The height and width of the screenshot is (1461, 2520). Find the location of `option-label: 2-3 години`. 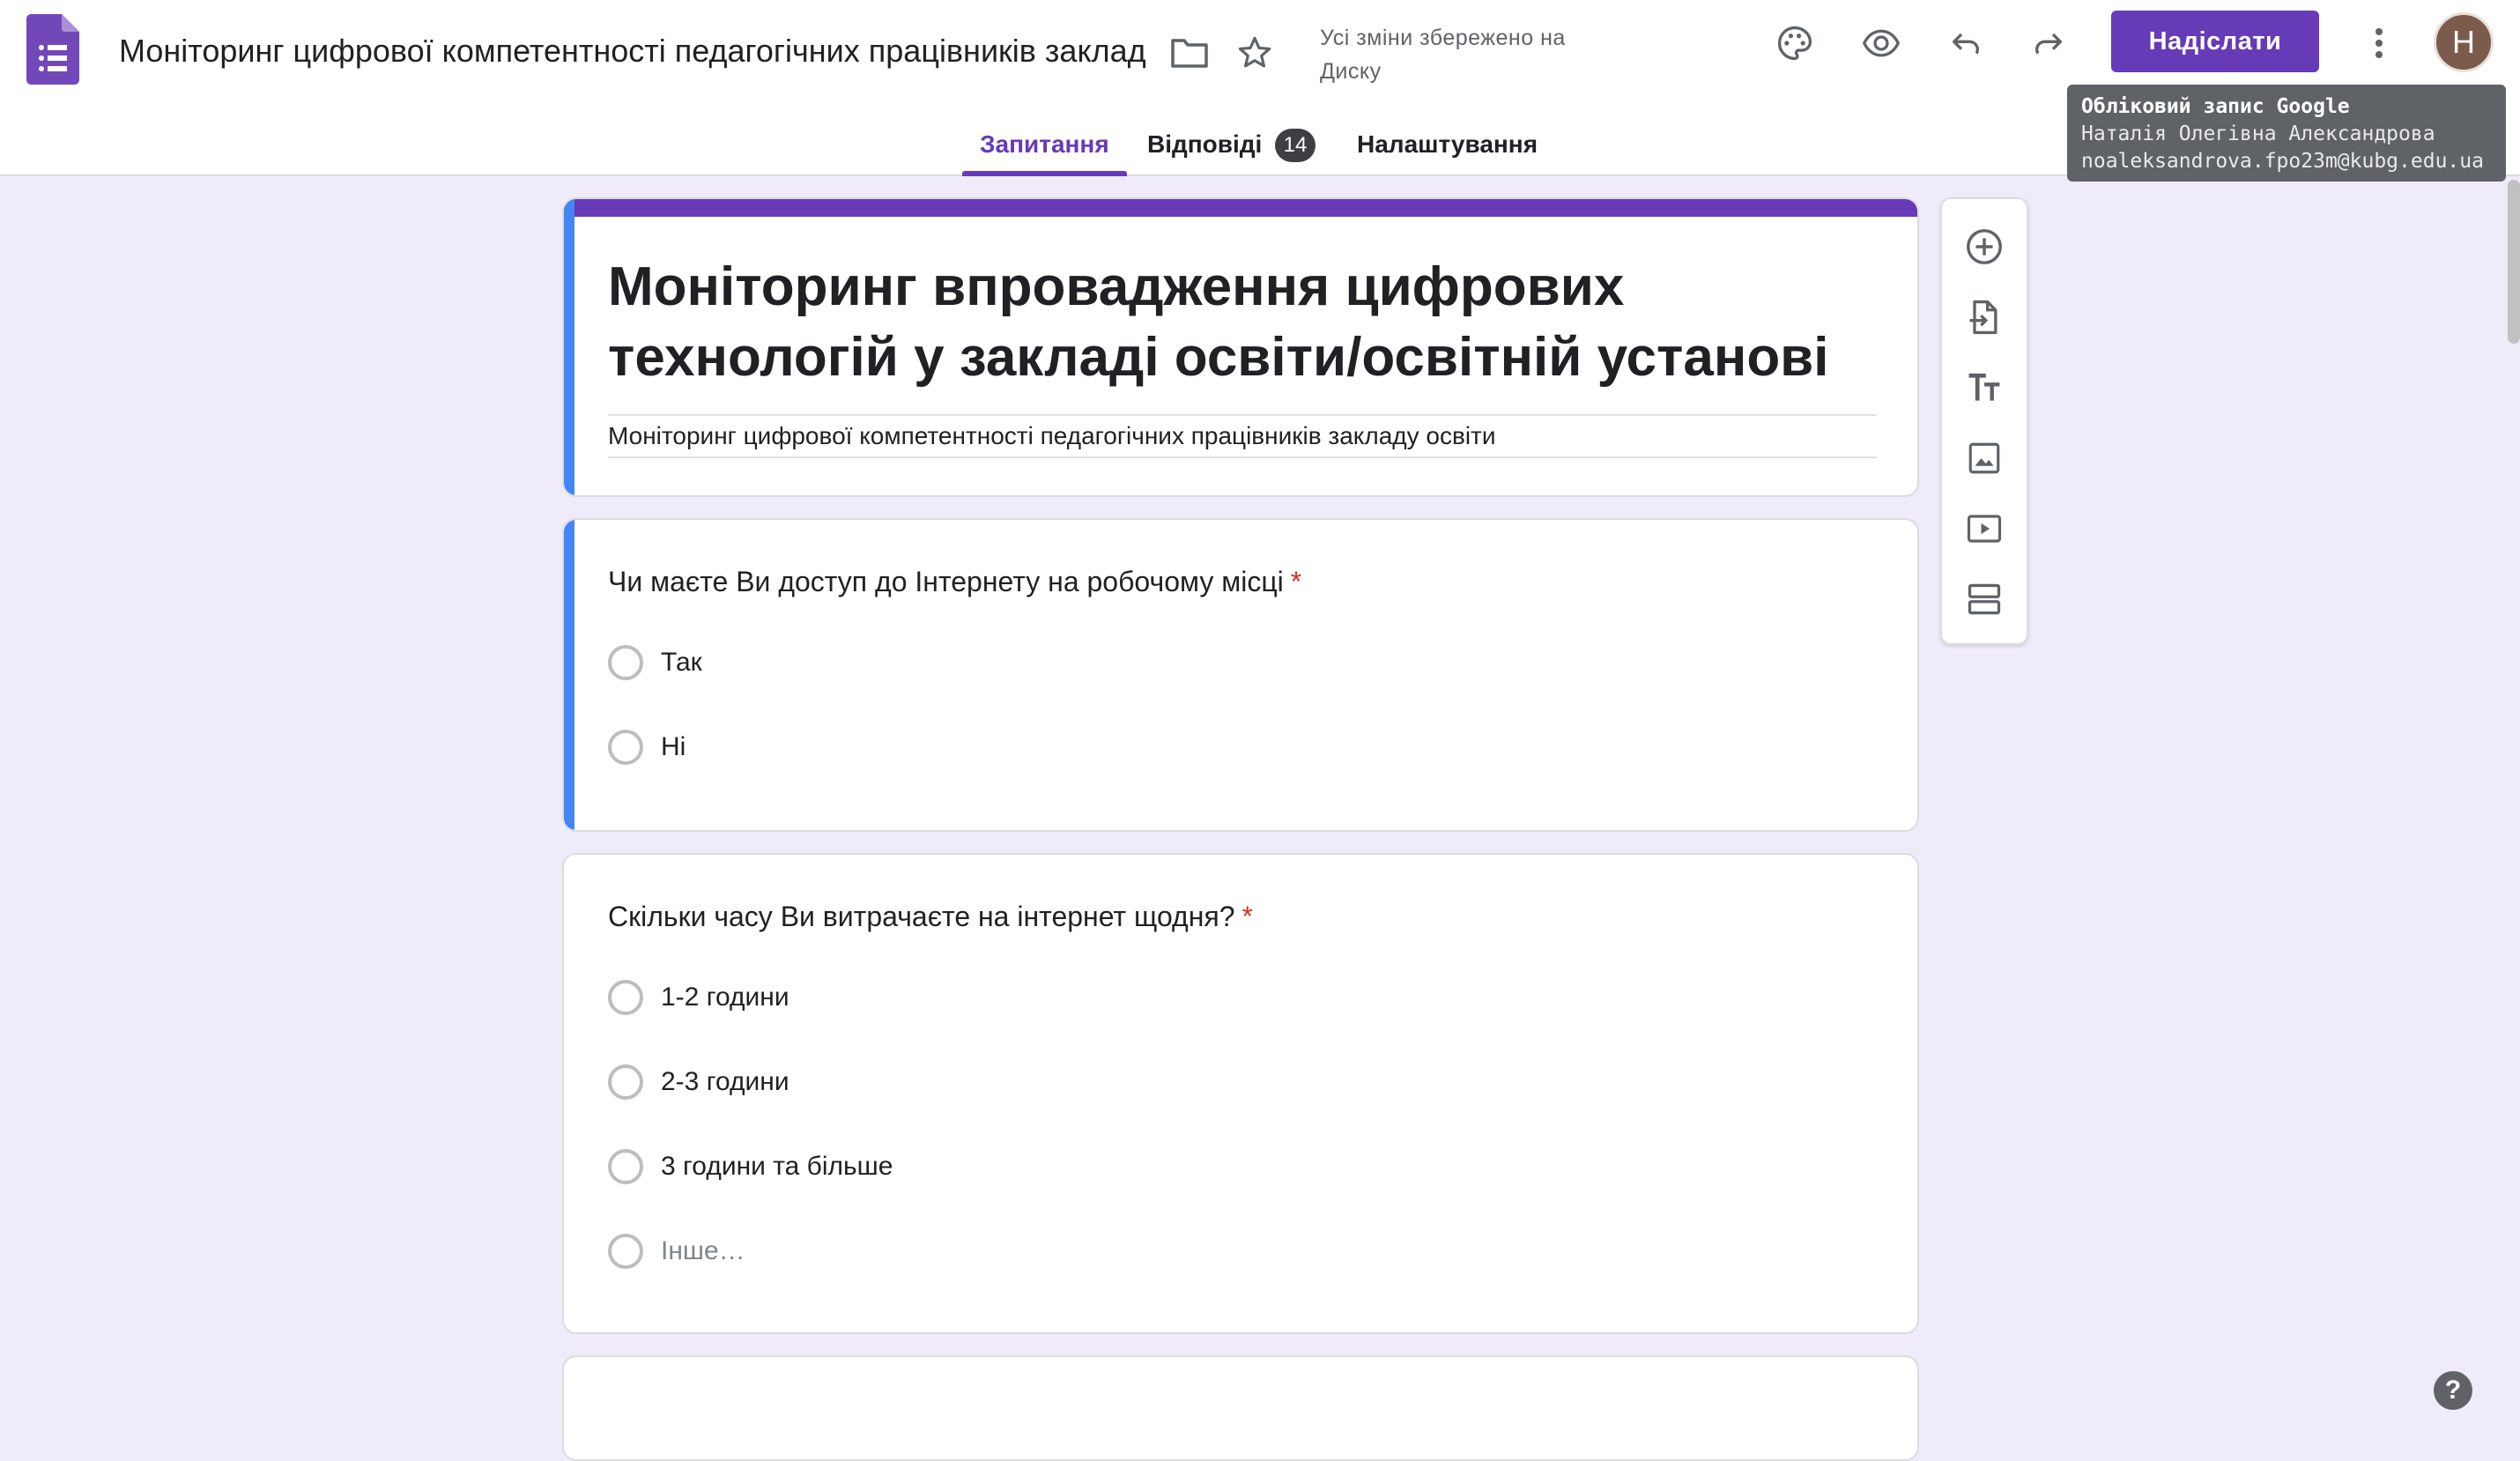

option-label: 2-3 години is located at coordinates (725, 1081).